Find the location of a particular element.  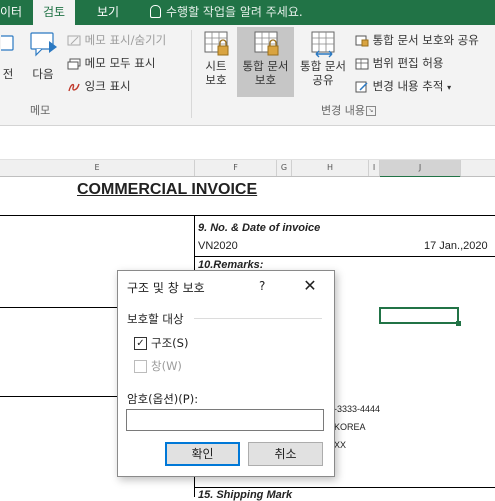

lightbulb-icon is located at coordinates (155, 11).